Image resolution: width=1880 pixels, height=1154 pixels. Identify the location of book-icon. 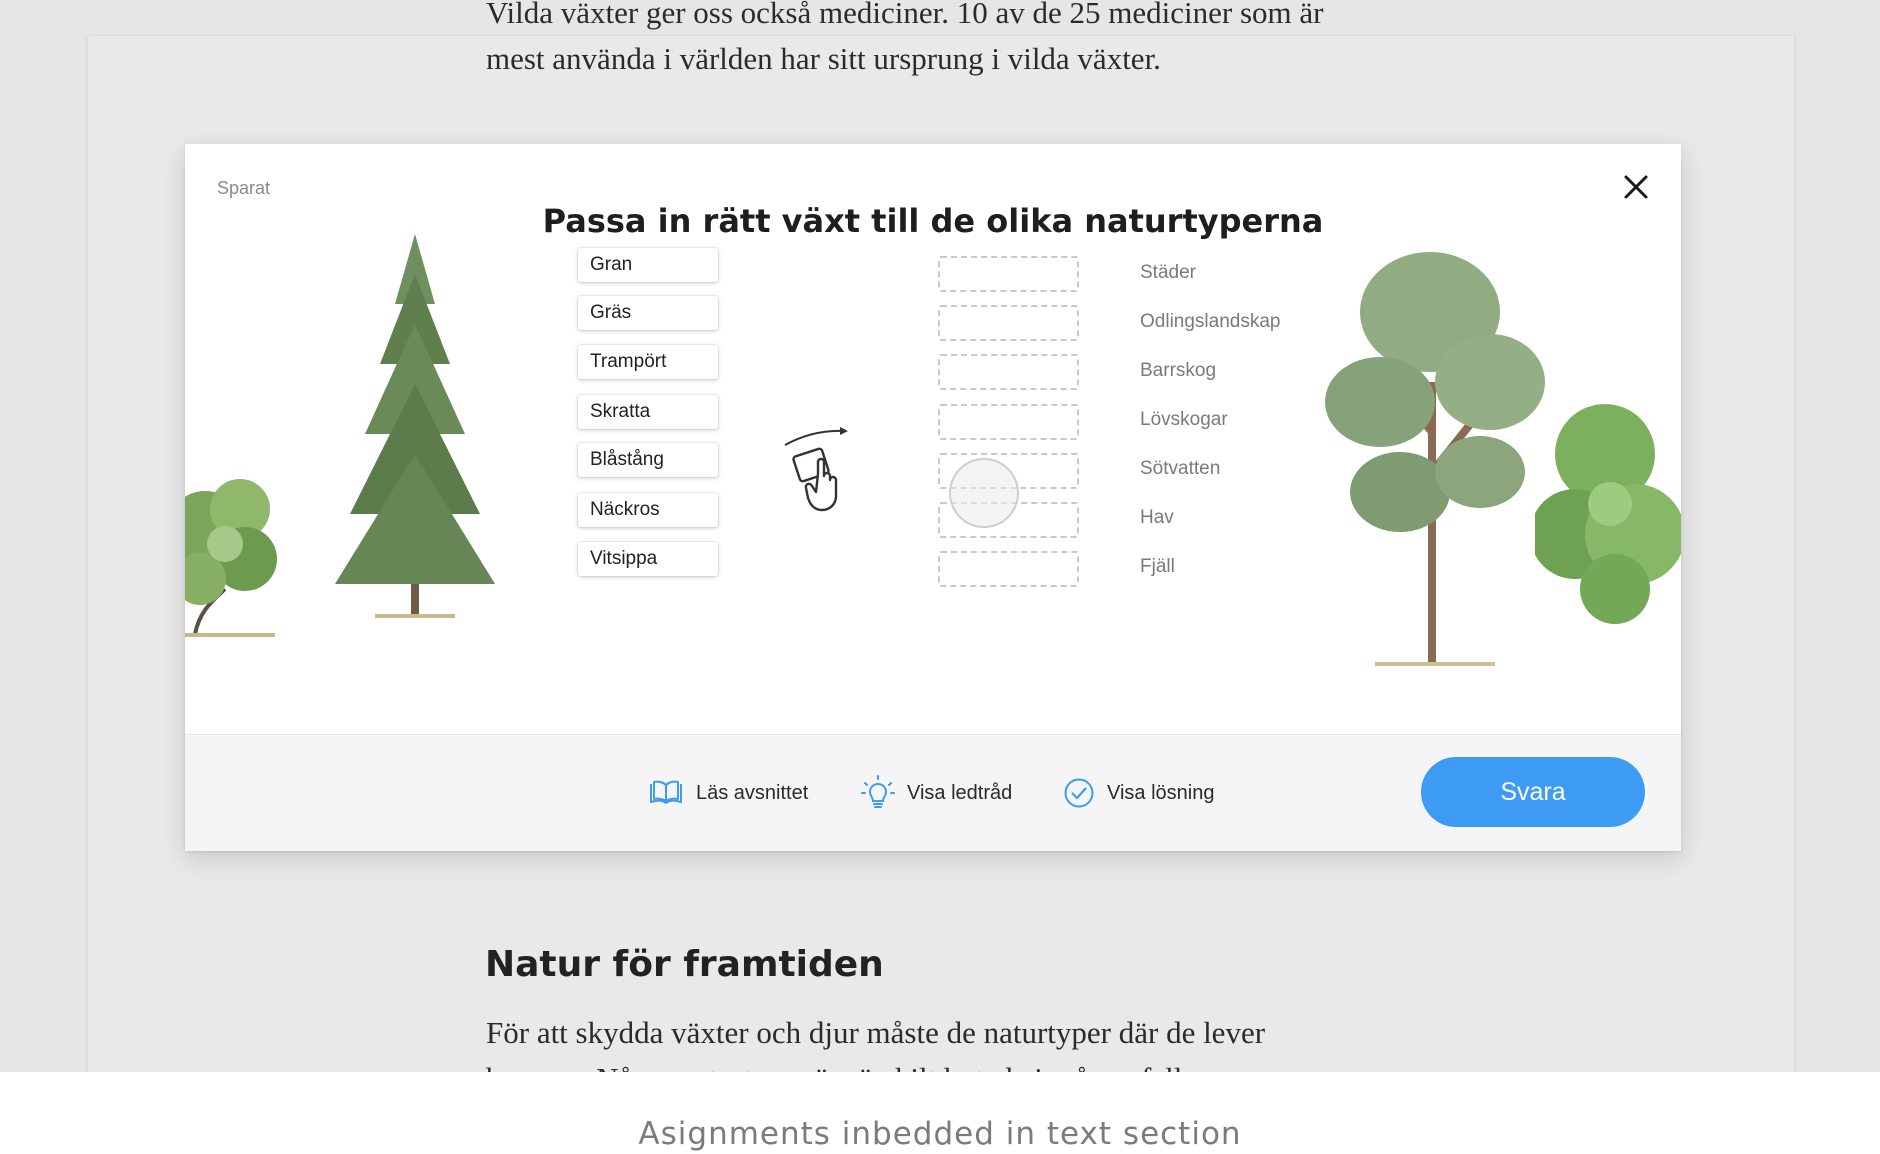
(666, 792).